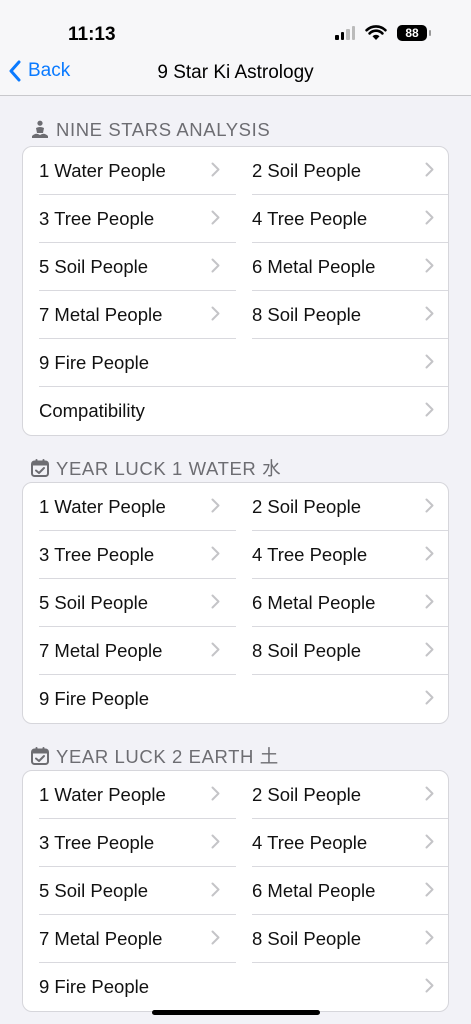 The image size is (471, 1024). Describe the element at coordinates (235, 72) in the screenshot. I see `nav-title: 9 Star Ki Astrology` at that location.